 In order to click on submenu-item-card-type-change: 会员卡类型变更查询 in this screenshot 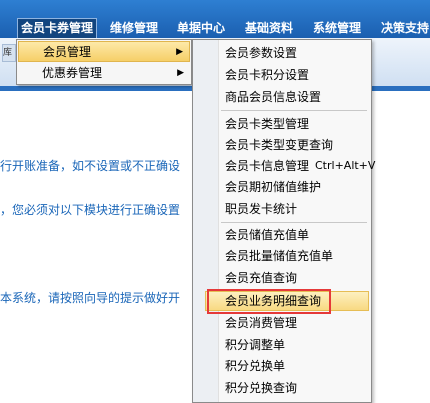, I will do `click(279, 145)`.